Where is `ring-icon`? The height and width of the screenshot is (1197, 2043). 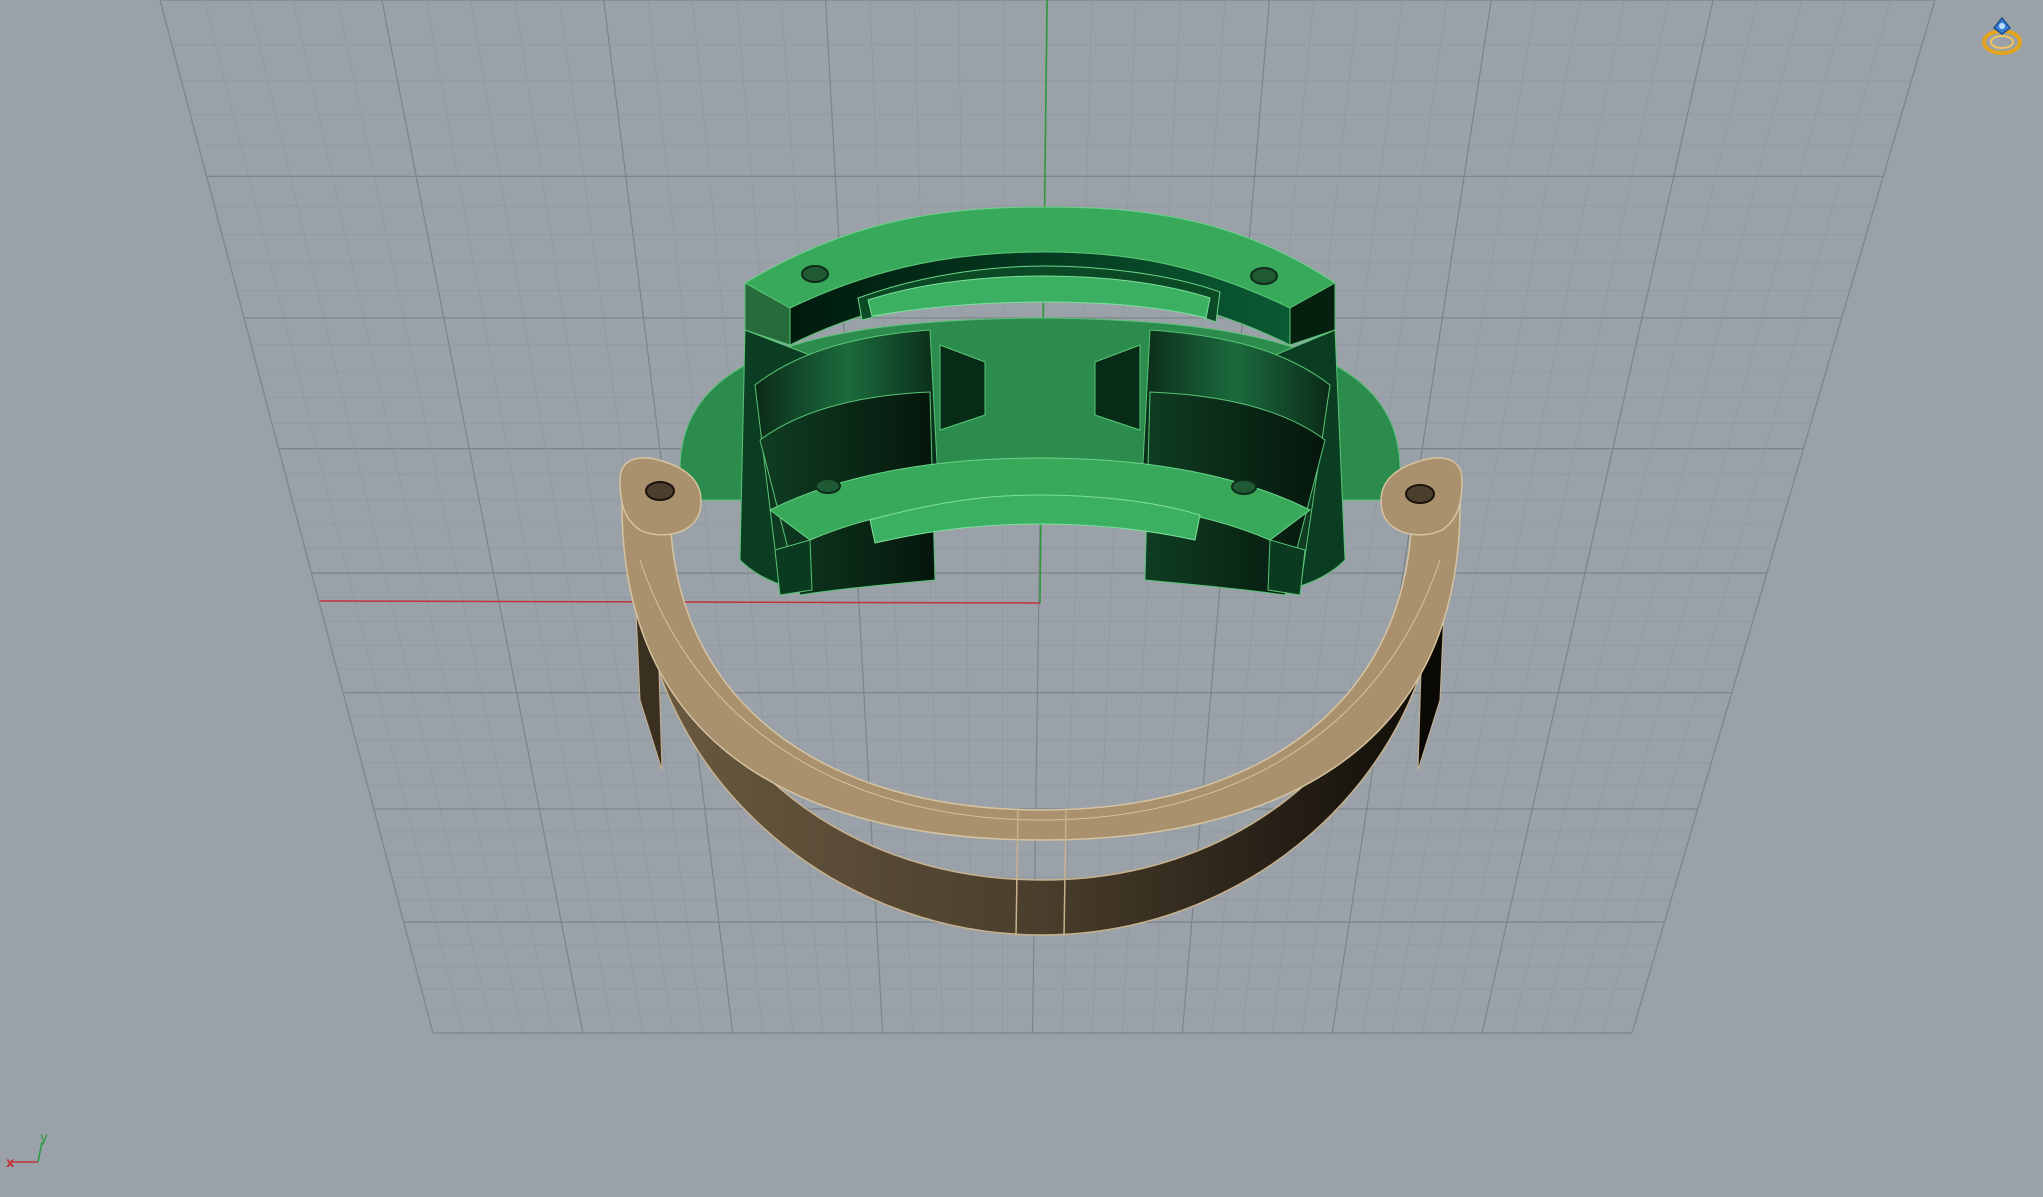
ring-icon is located at coordinates (2002, 35).